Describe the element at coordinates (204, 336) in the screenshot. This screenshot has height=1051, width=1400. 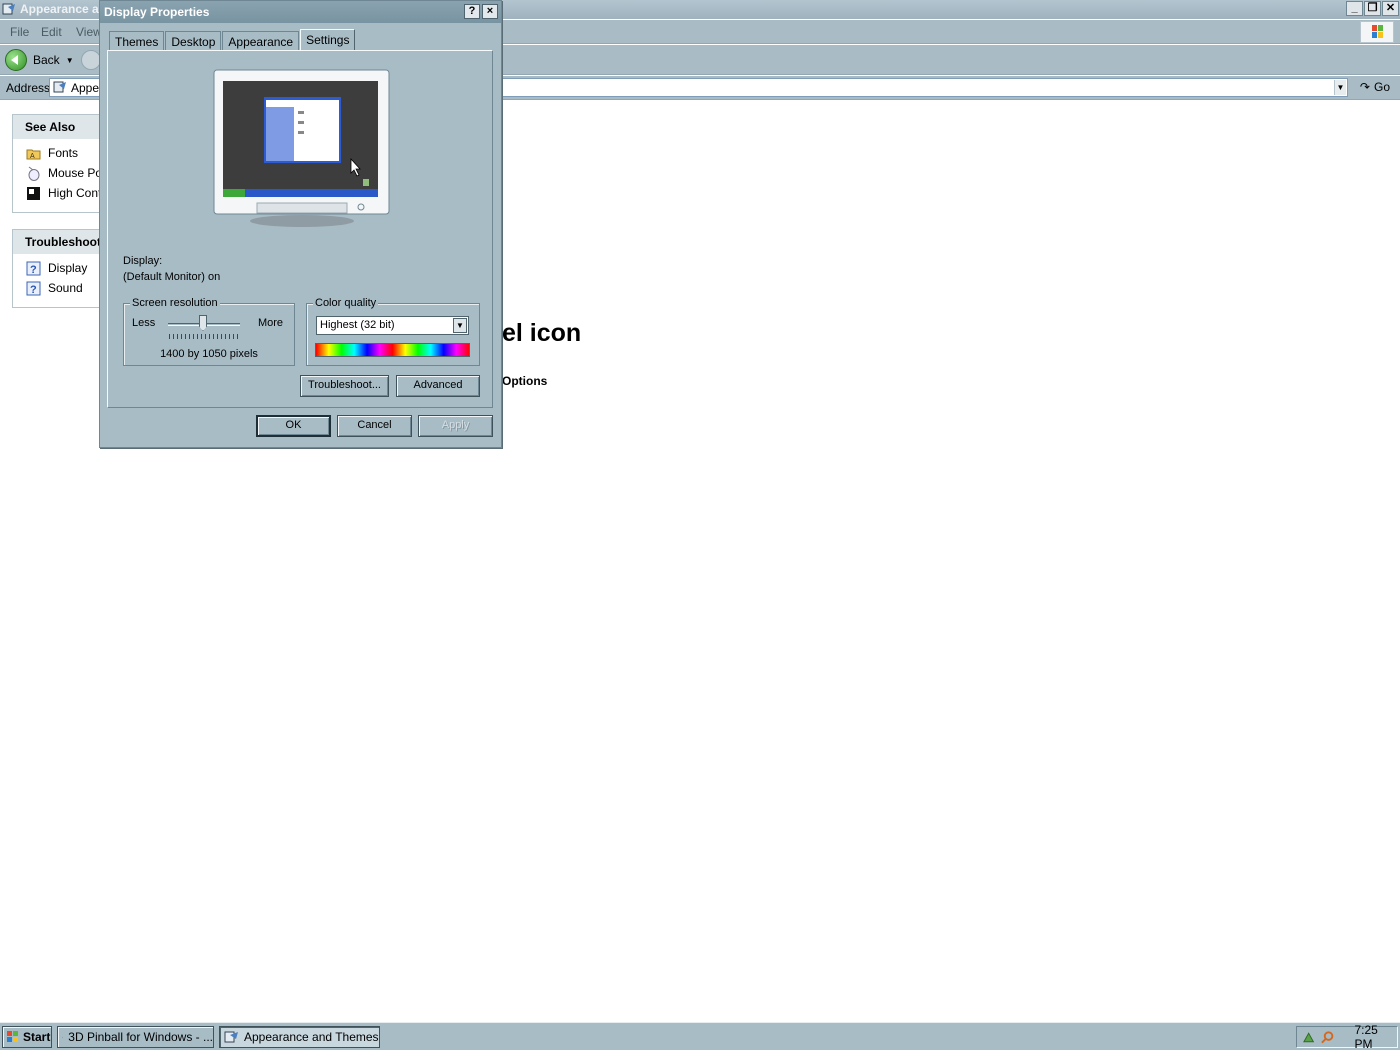
I see `slider-ticks` at that location.